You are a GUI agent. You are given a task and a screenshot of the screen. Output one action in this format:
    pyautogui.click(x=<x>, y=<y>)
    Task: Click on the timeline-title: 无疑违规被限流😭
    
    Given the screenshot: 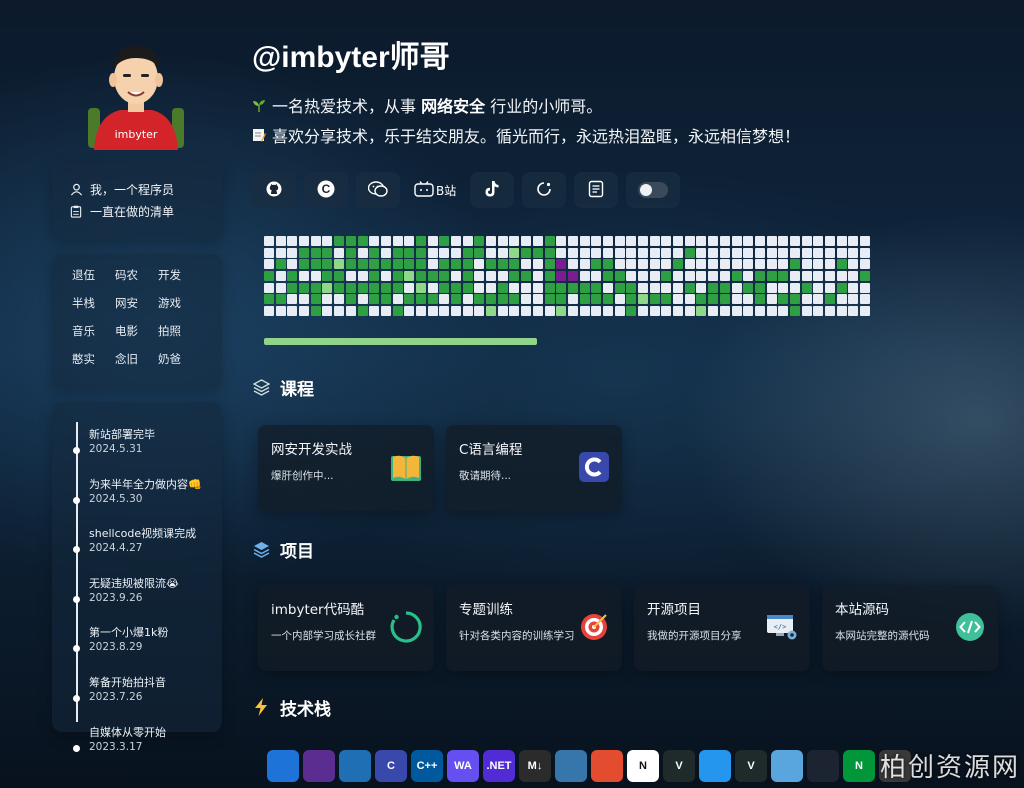 What is the action you would take?
    pyautogui.click(x=134, y=583)
    